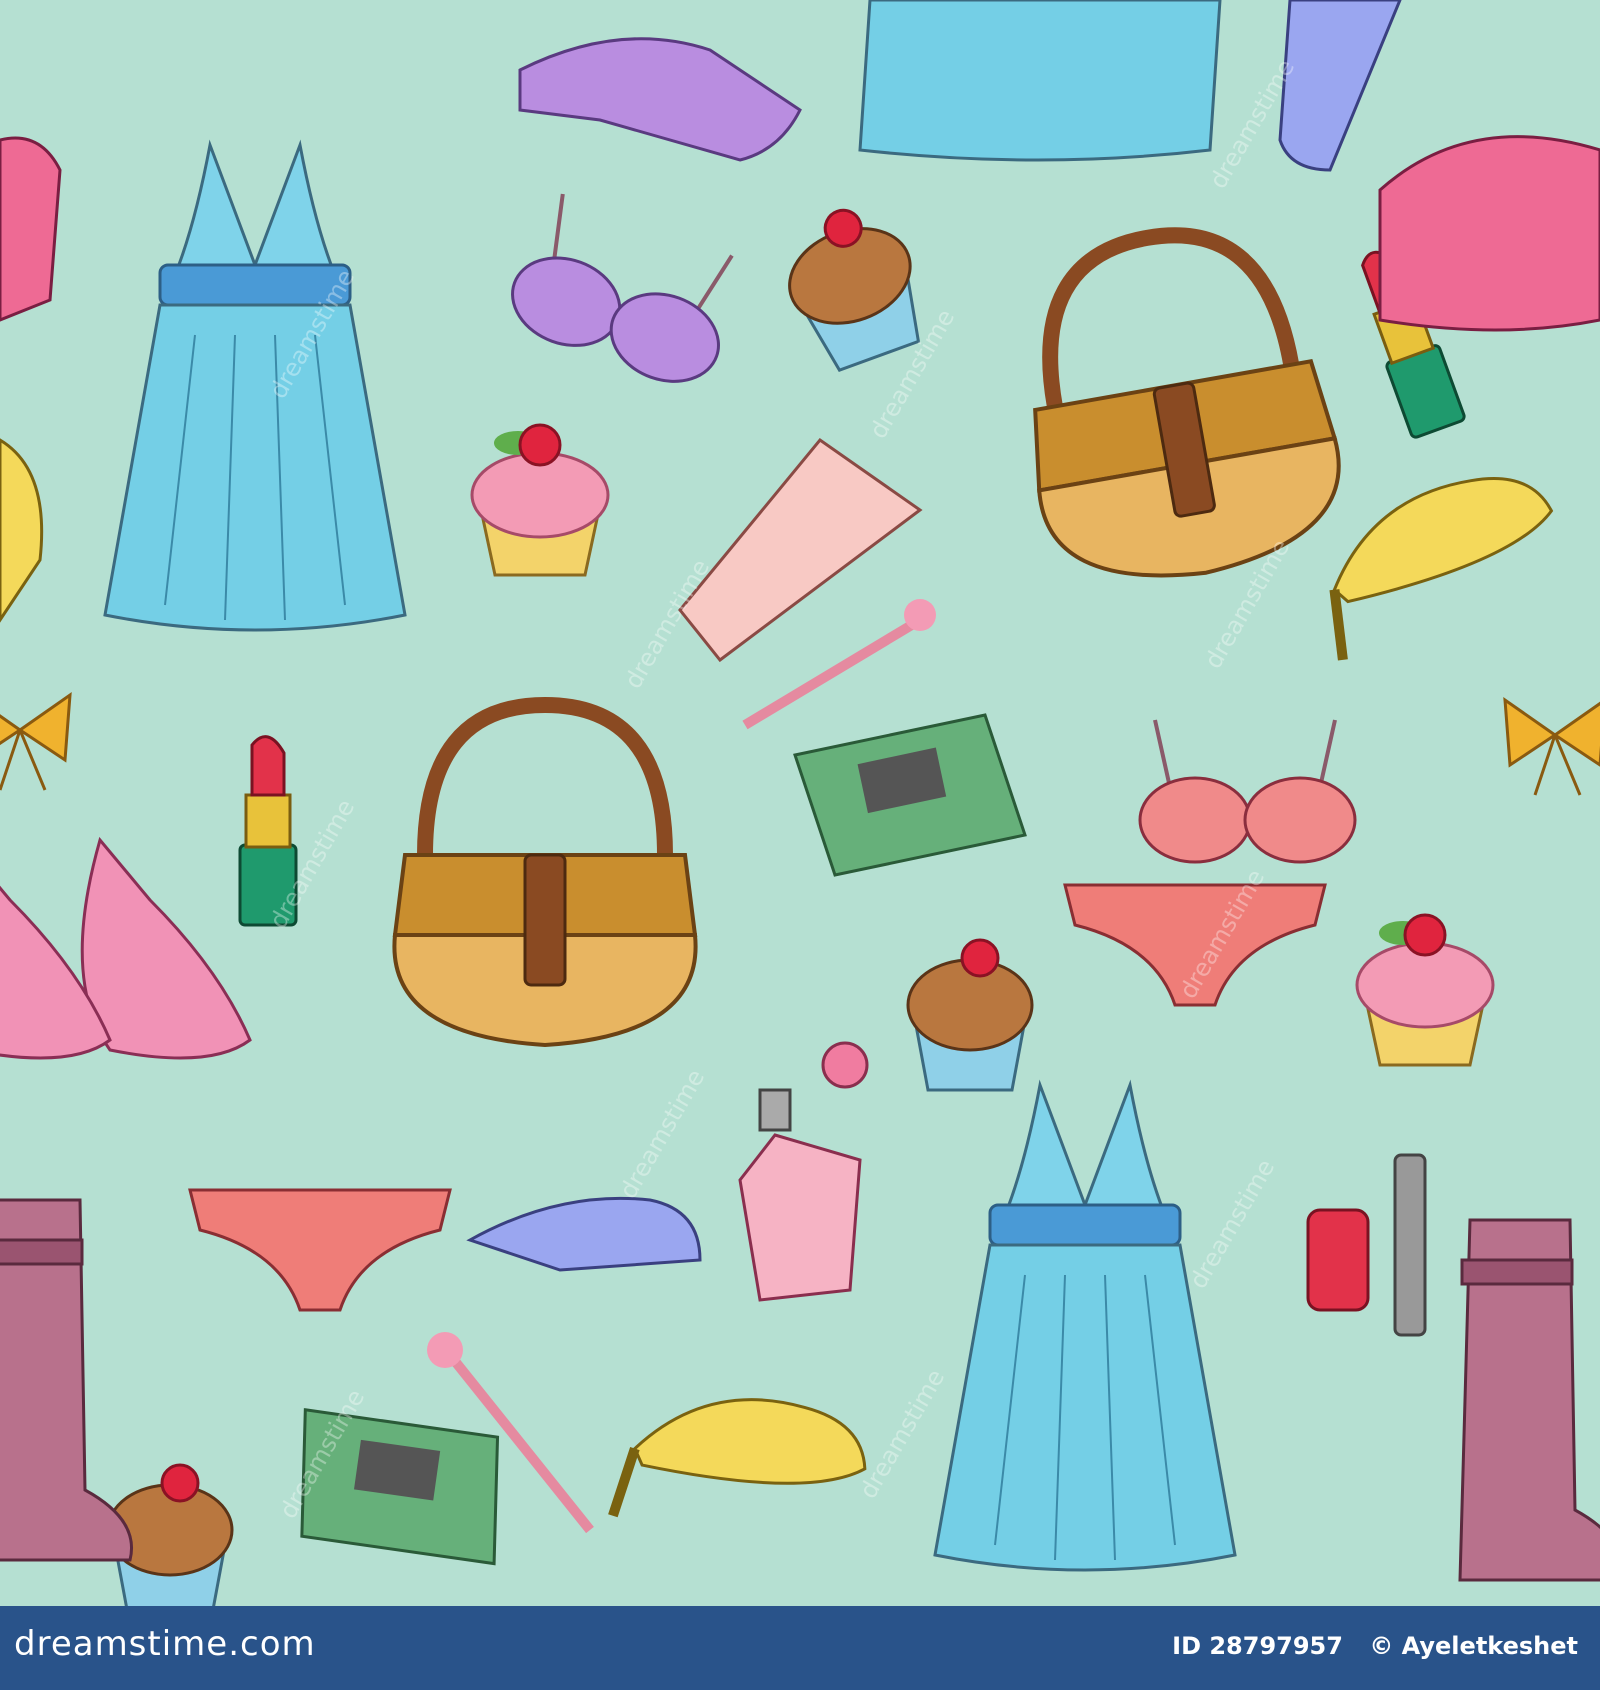 The width and height of the screenshot is (1600, 1690). I want to click on perfume-icon, so click(803, 1171).